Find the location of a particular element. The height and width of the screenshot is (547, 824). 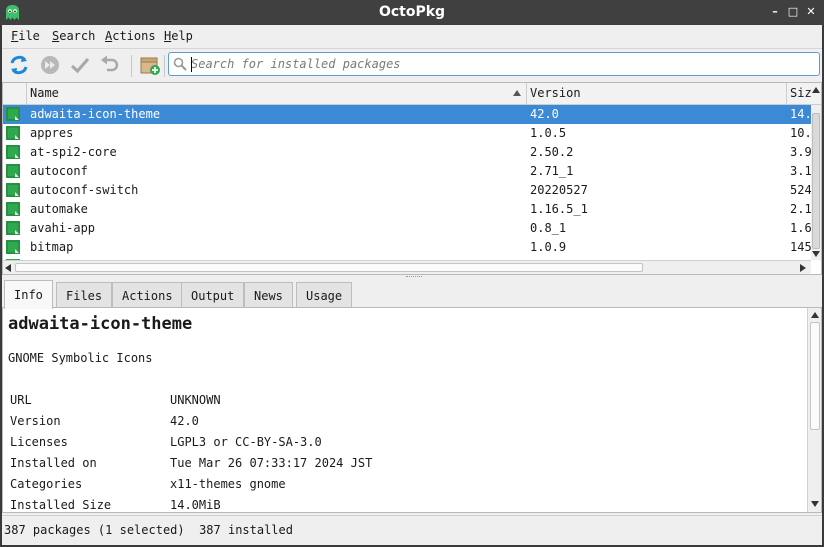

info-field-value: Tue Mar 26 07:33:17 2024 JST is located at coordinates (271, 463).